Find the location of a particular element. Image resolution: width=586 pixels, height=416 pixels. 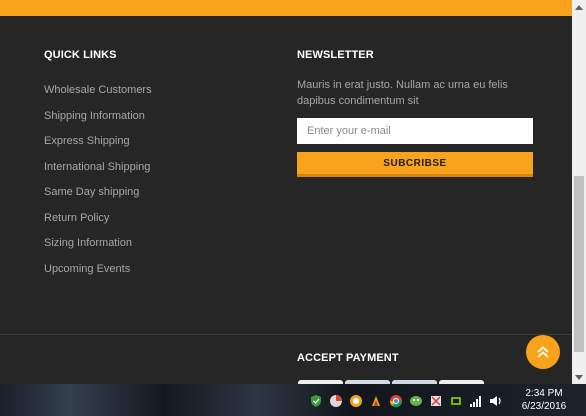

clock-date: 6/23/2016 is located at coordinates (544, 406).